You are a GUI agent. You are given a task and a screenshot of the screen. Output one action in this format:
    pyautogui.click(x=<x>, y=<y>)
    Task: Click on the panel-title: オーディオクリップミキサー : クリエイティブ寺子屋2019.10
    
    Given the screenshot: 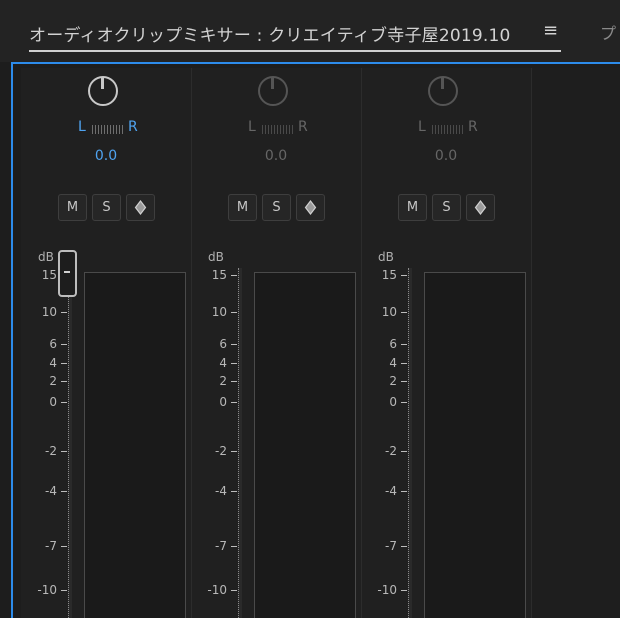 What is the action you would take?
    pyautogui.click(x=270, y=36)
    